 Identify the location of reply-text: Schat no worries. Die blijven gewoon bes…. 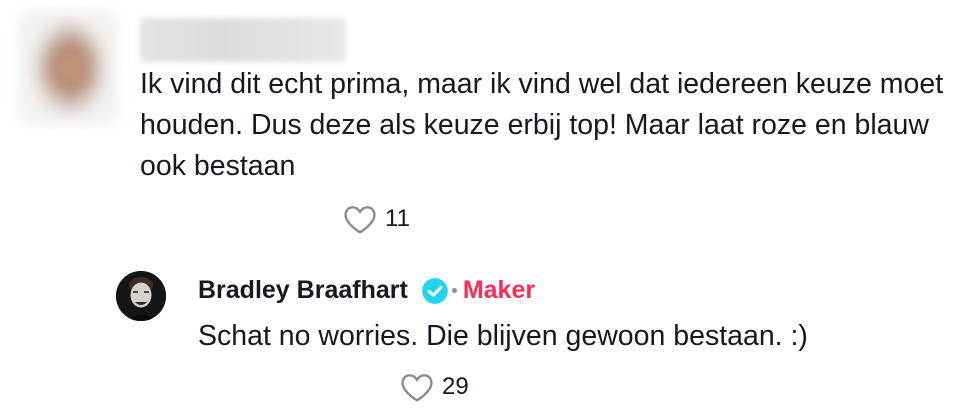
(503, 336).